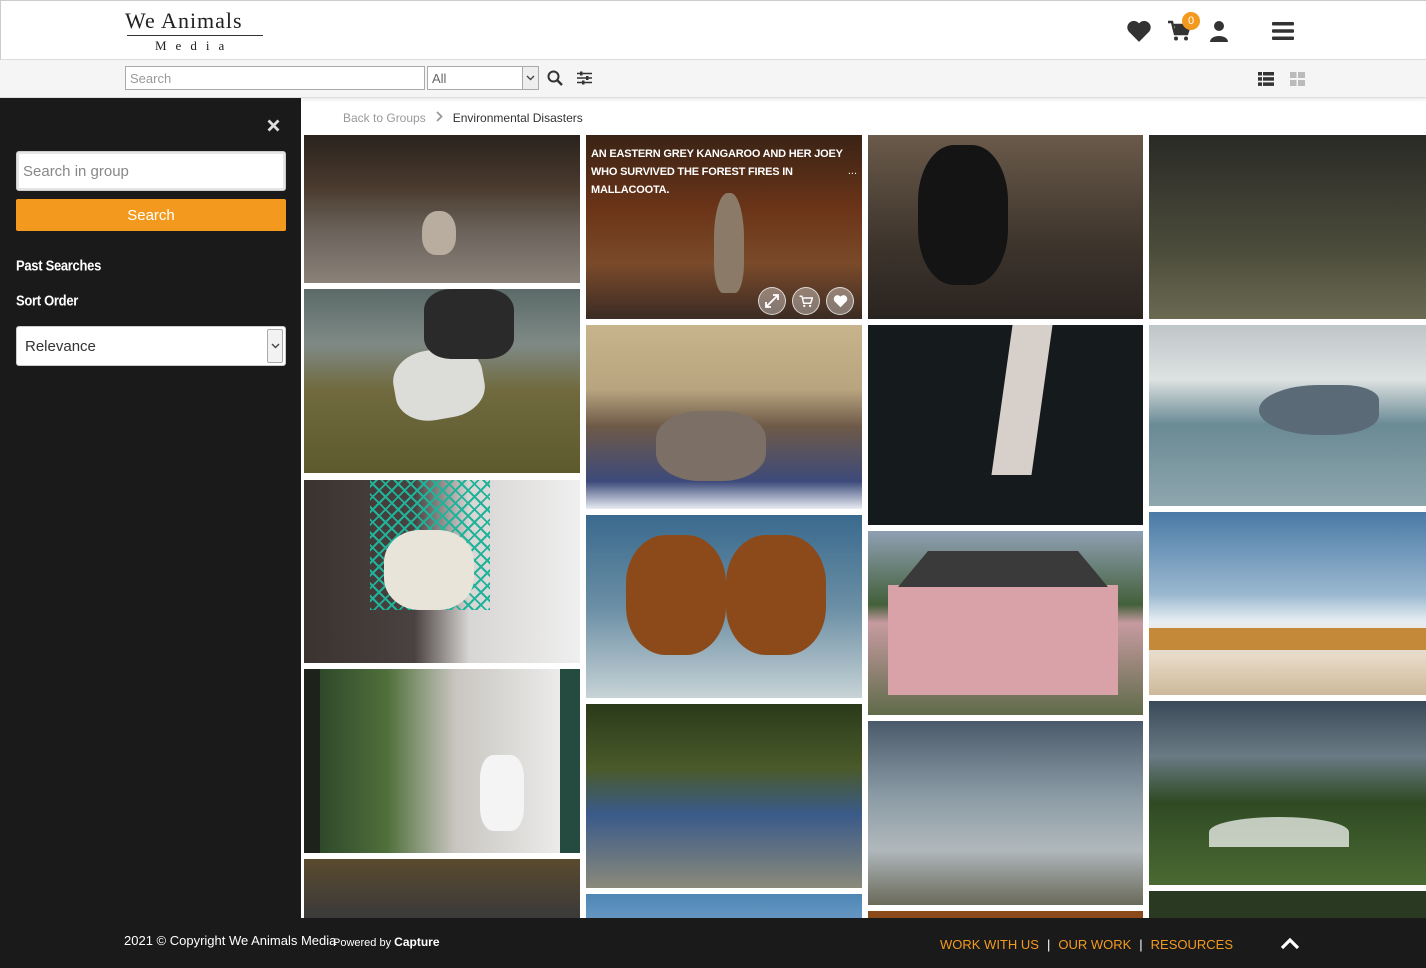 The image size is (1426, 968). Describe the element at coordinates (1192, 944) in the screenshot. I see `footer-link-resources: RESOURCES` at that location.